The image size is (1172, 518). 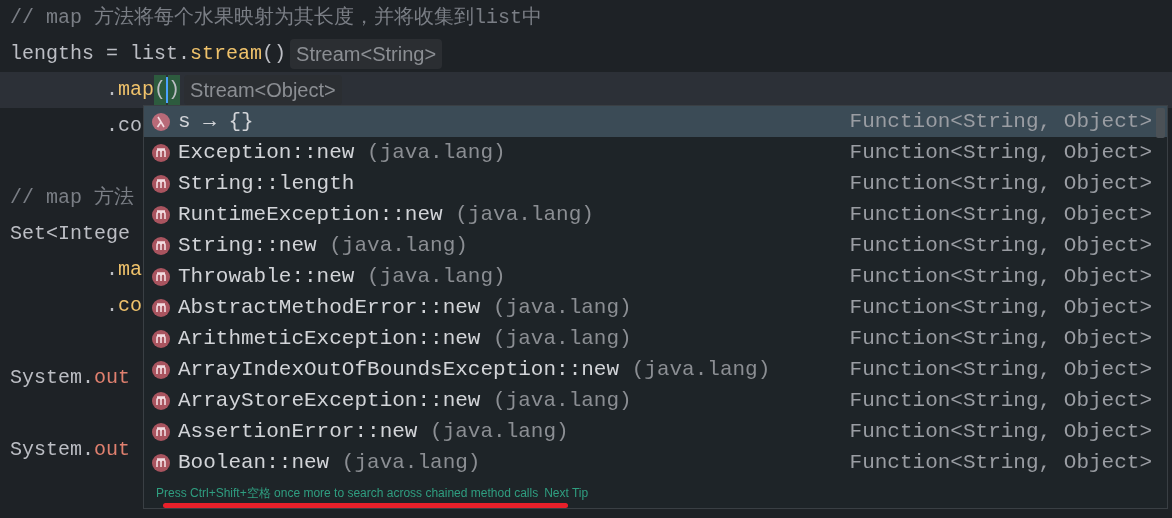 What do you see at coordinates (167, 90) in the screenshot?
I see `text-cursor` at bounding box center [167, 90].